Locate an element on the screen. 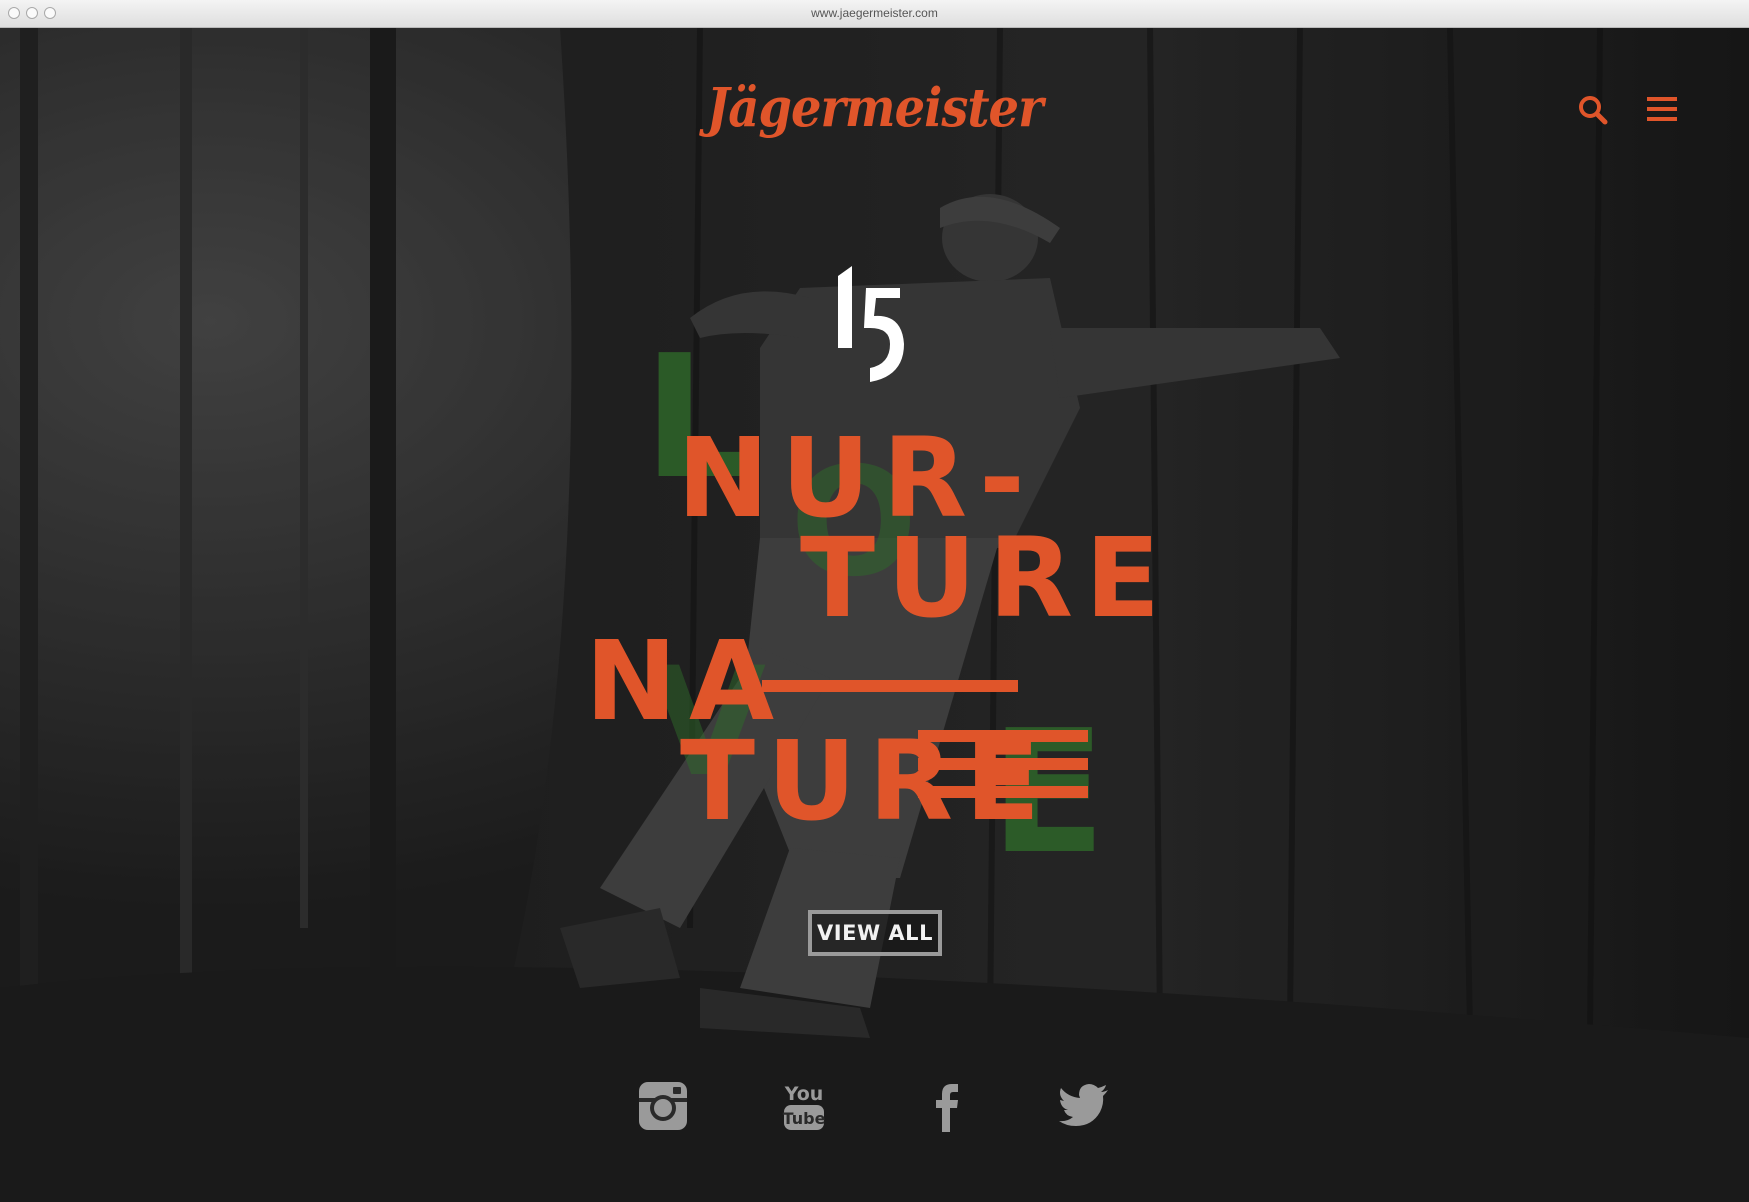 This screenshot has width=1749, height=1202. headline-e-bar-top is located at coordinates (1003, 736).